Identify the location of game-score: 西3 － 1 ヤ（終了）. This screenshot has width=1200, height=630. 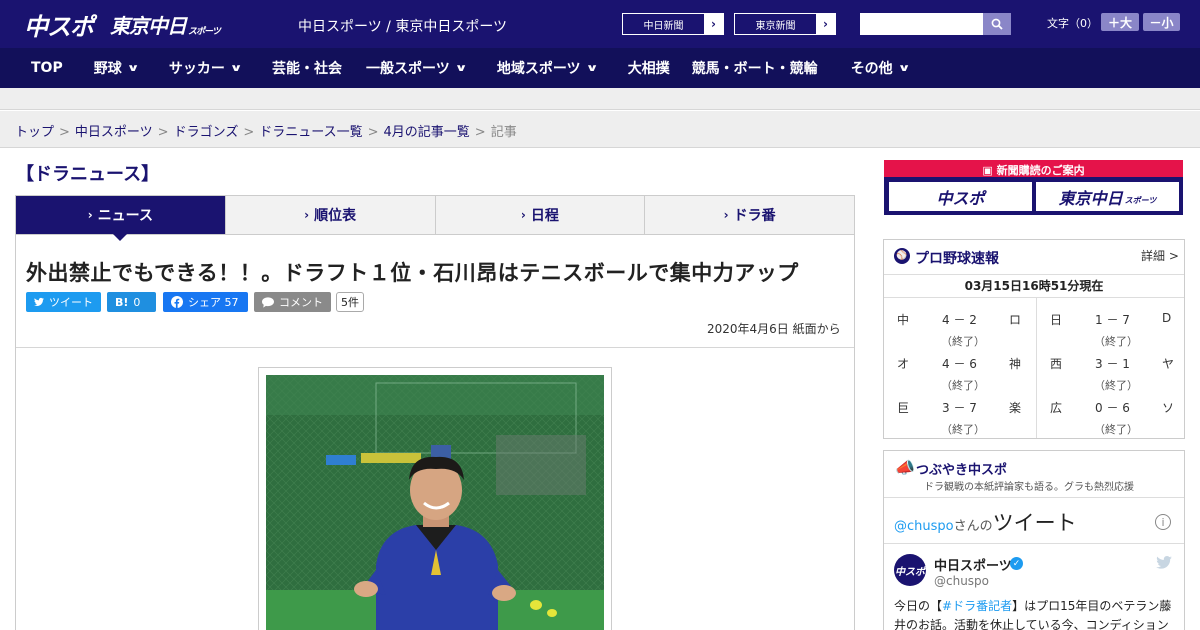
(1112, 367).